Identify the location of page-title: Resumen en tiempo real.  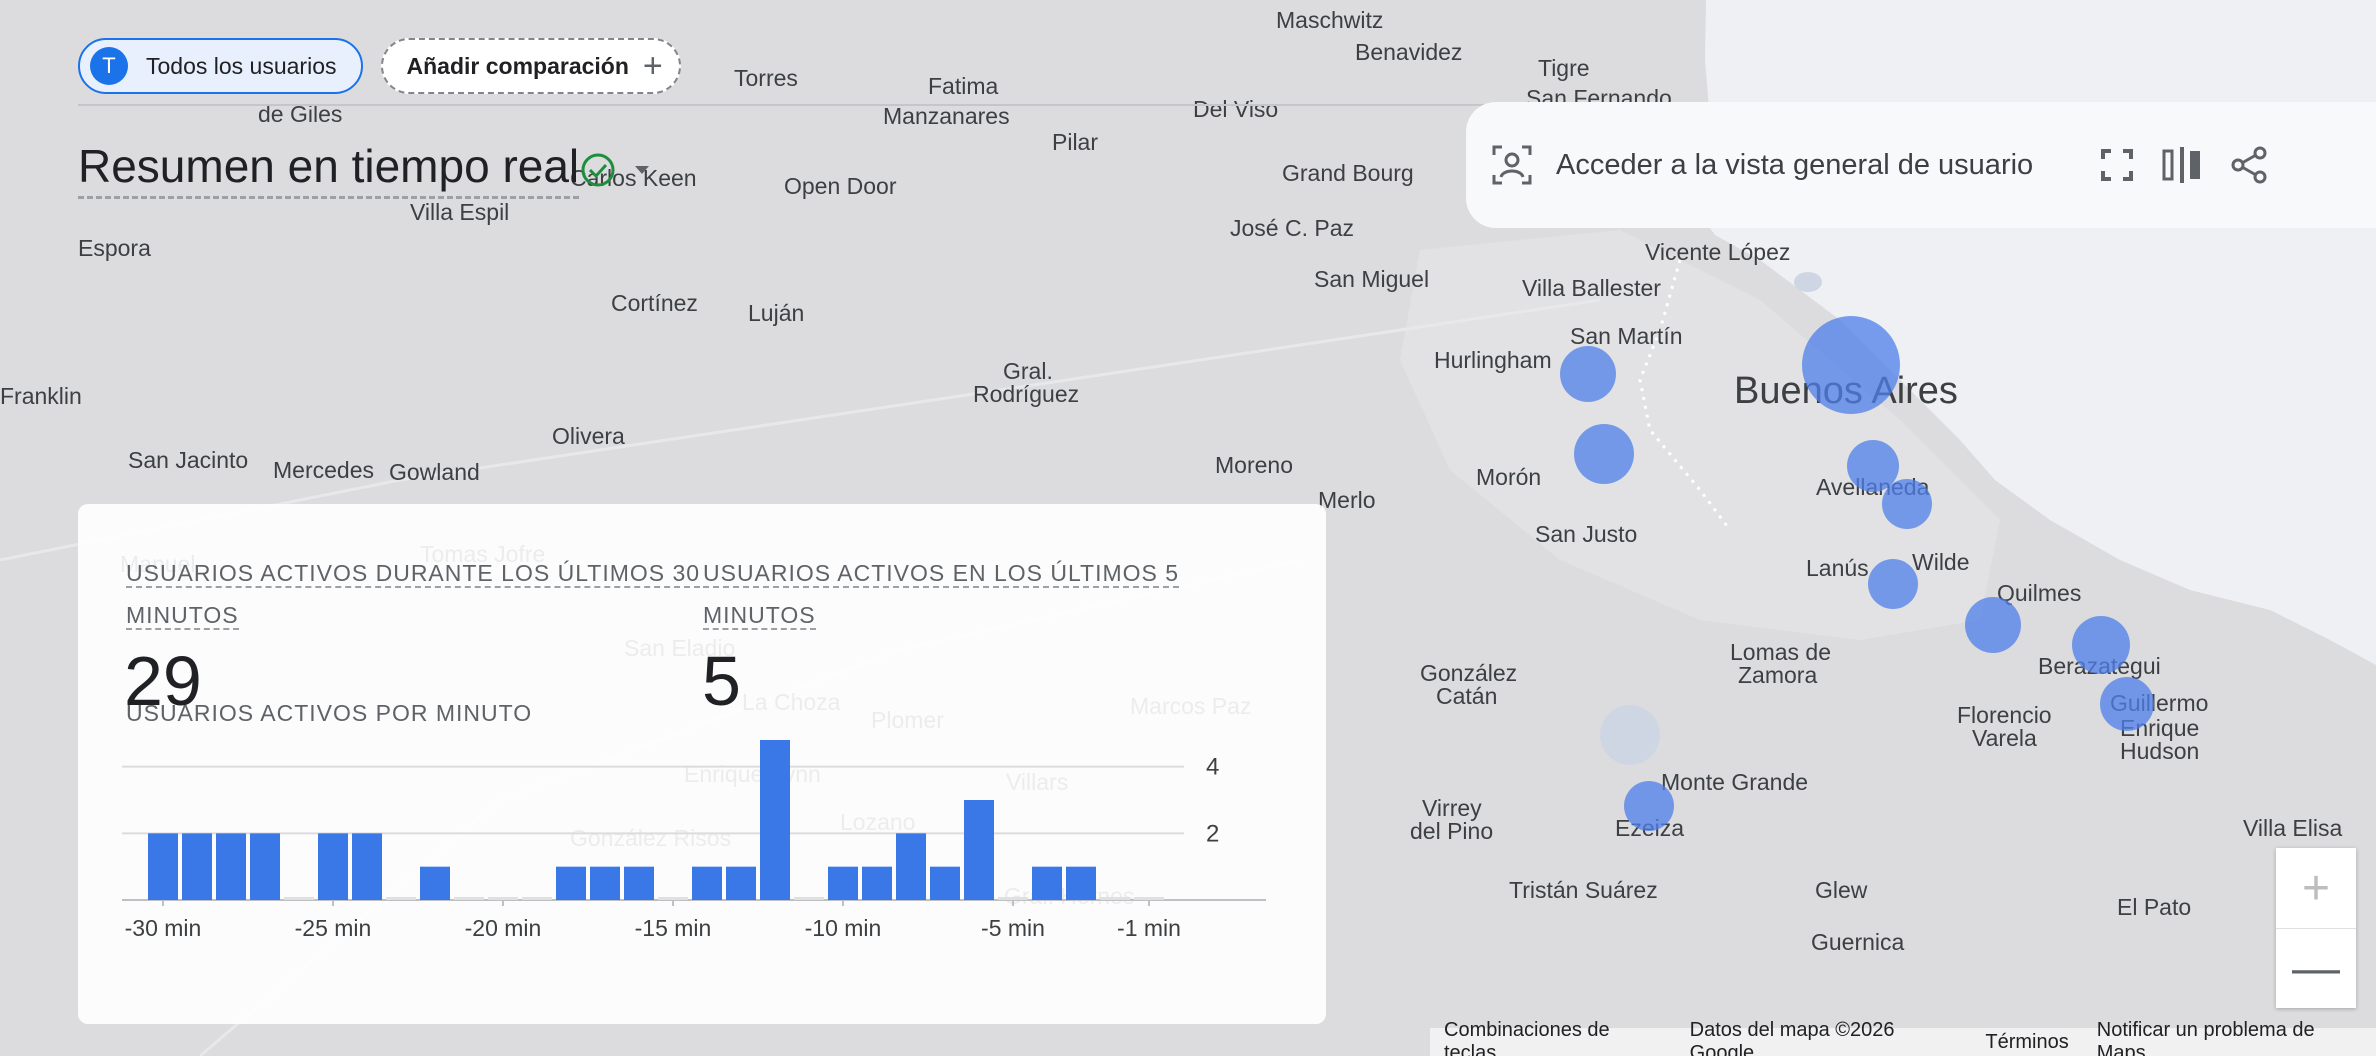
(329, 168).